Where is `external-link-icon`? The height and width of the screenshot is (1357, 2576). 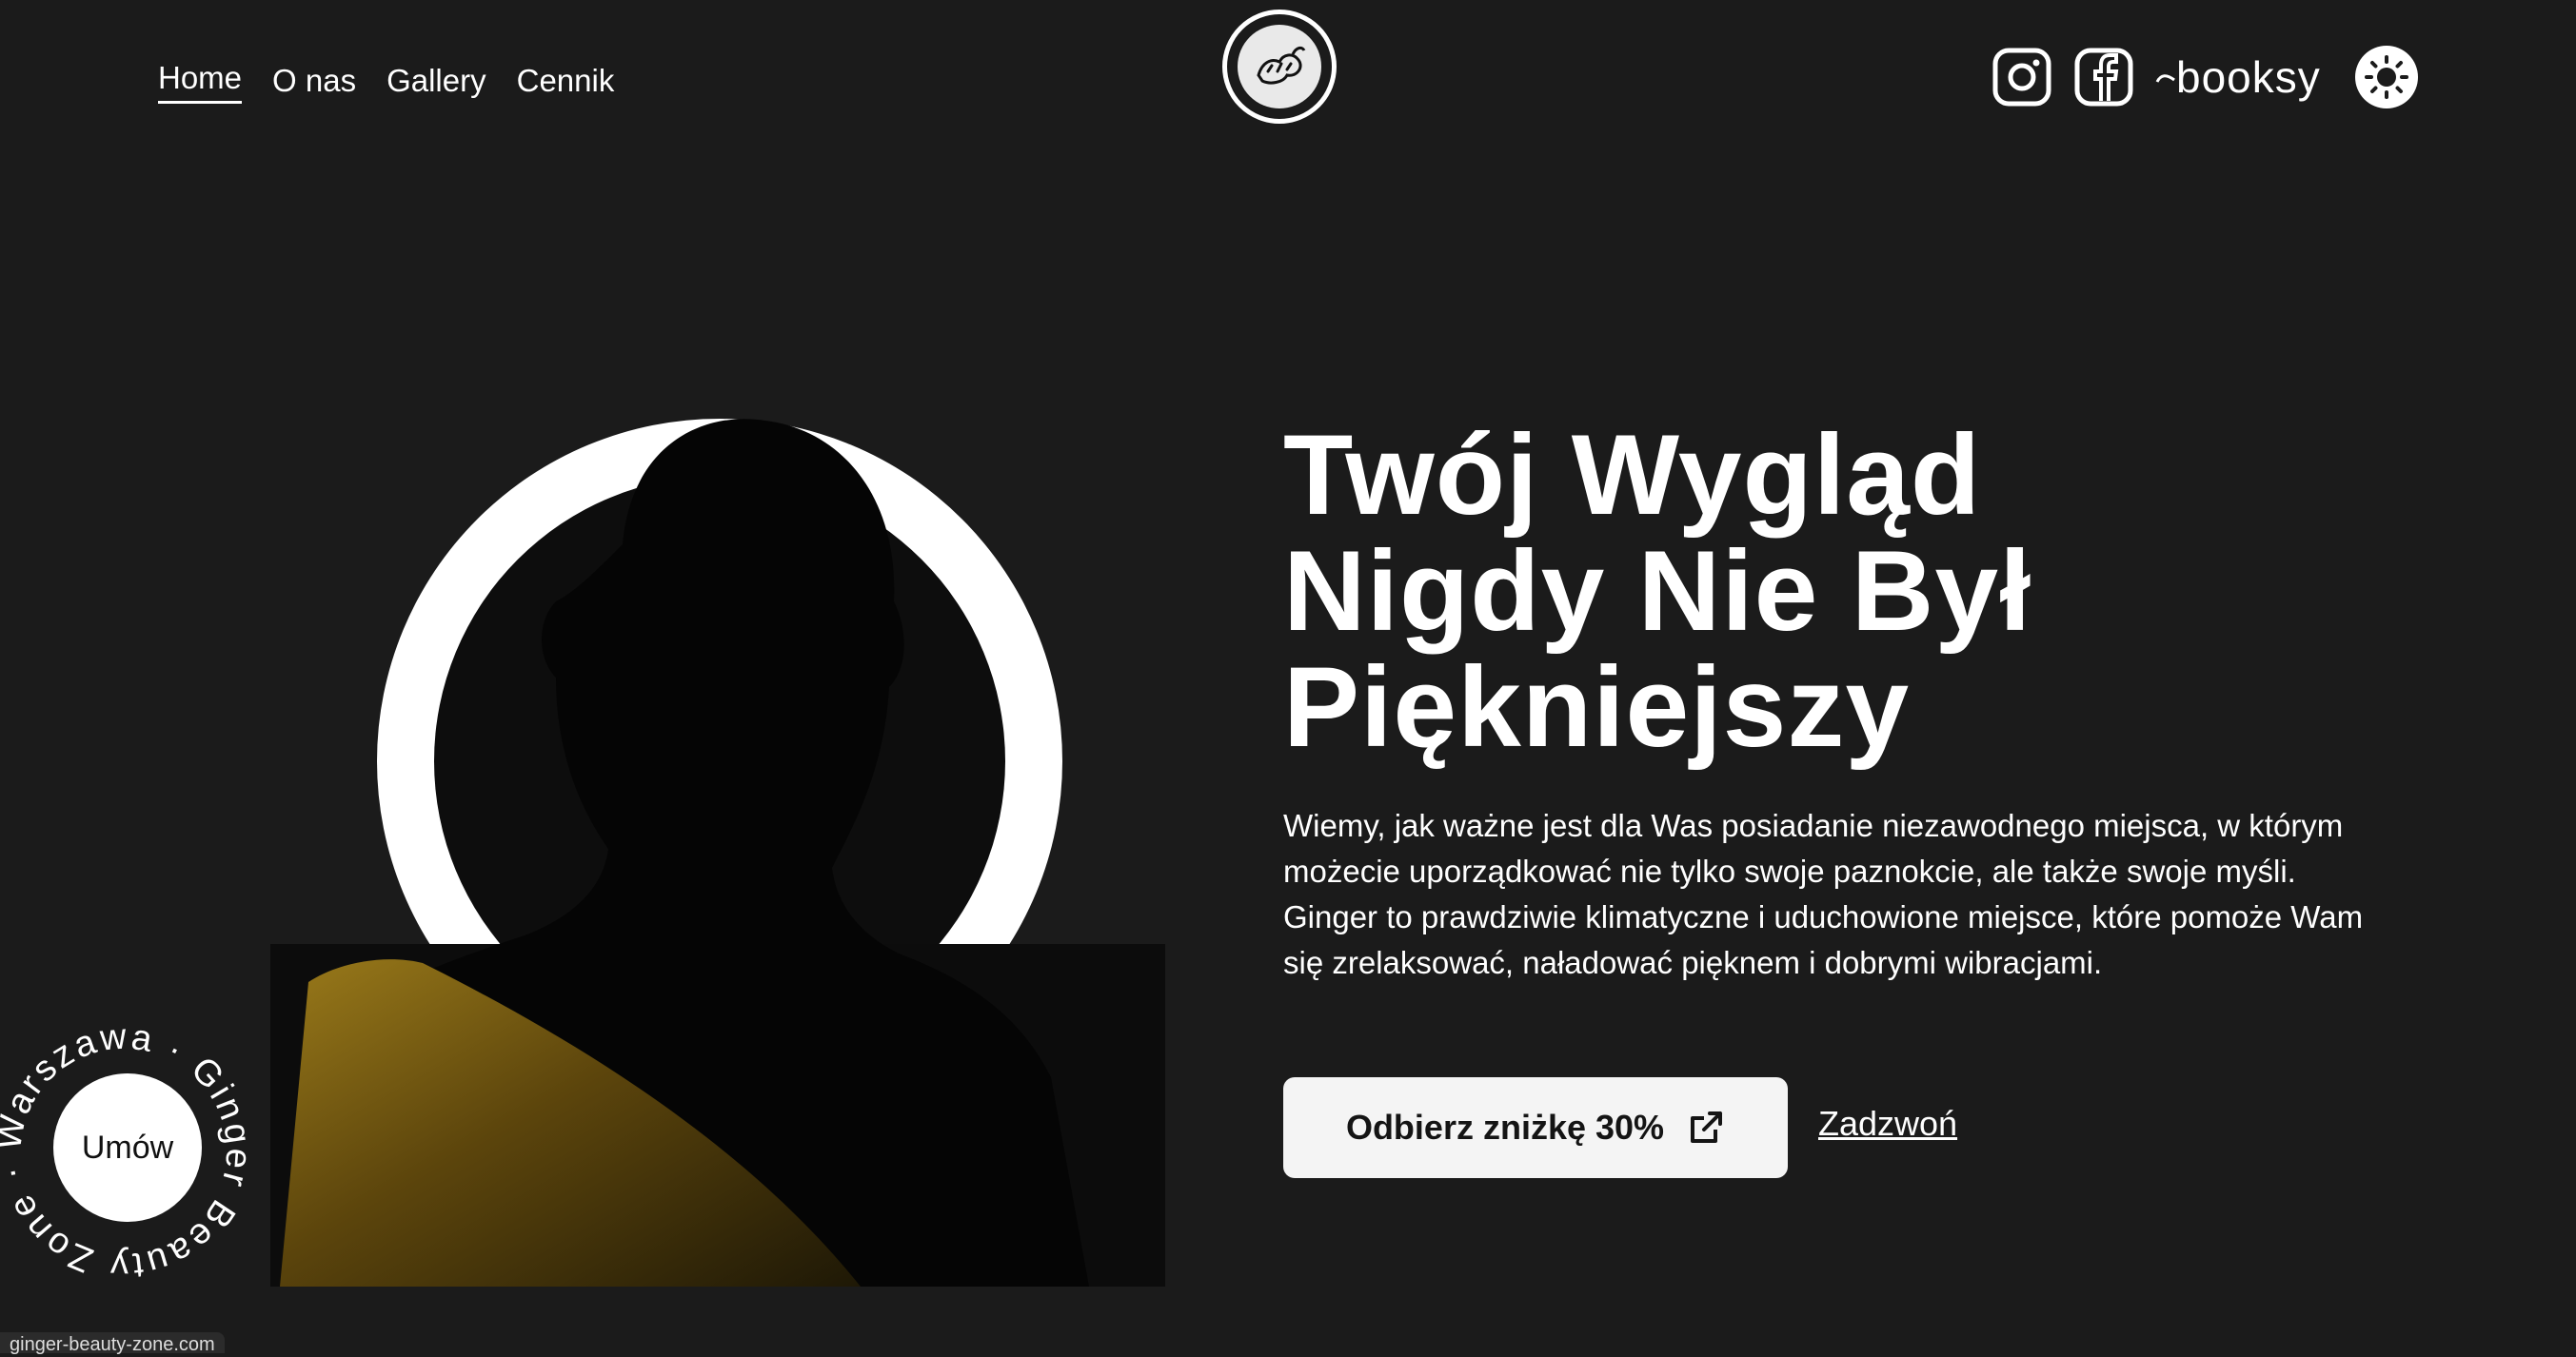 external-link-icon is located at coordinates (1707, 1127).